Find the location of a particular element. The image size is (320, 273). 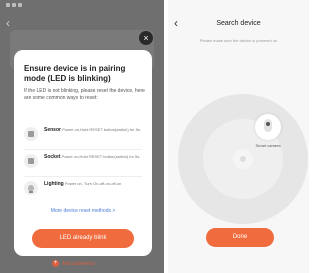

sensor-icon is located at coordinates (31, 134).